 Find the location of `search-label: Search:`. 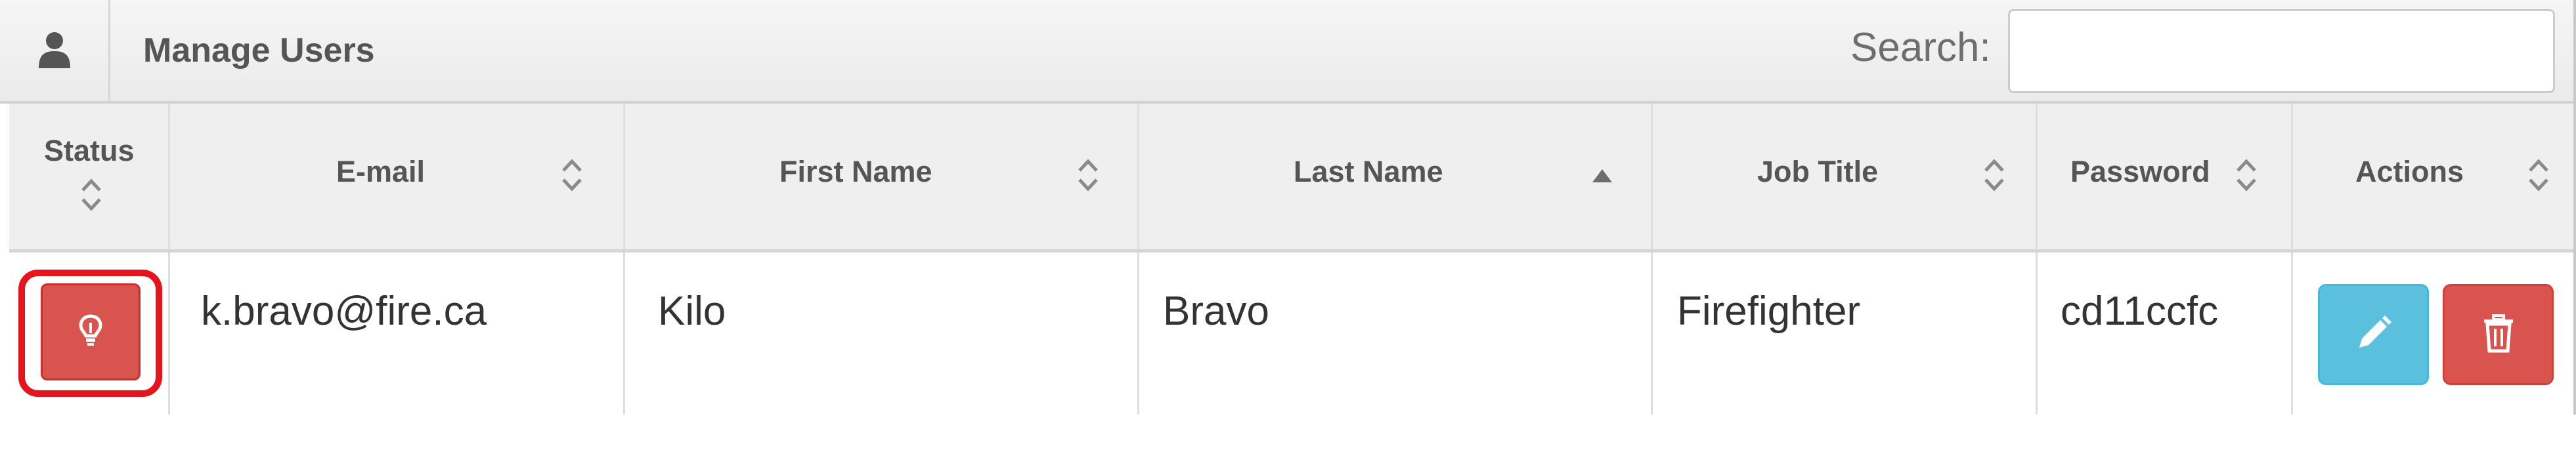

search-label: Search: is located at coordinates (1920, 47).